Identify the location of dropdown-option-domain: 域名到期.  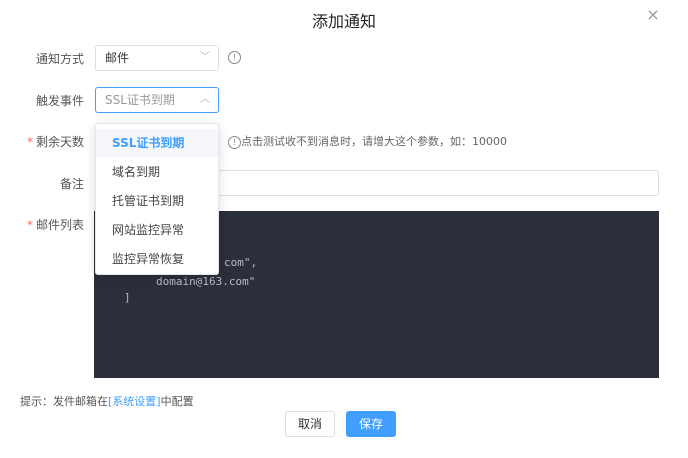
(157, 172).